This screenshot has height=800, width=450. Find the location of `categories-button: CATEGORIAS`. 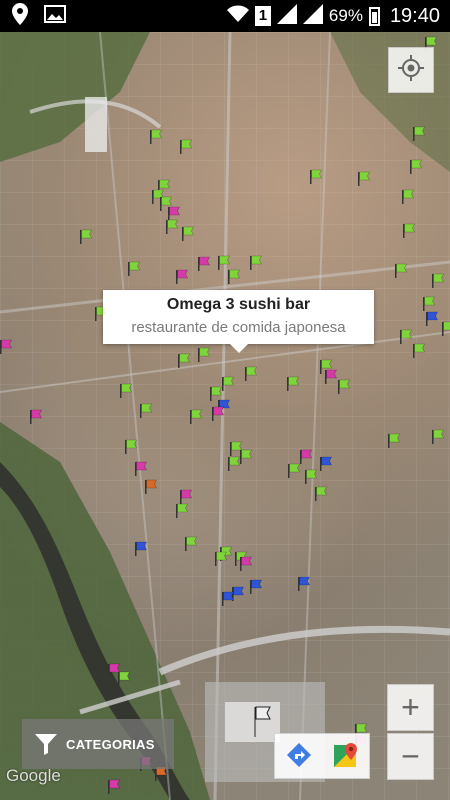

categories-button: CATEGORIAS is located at coordinates (98, 744).